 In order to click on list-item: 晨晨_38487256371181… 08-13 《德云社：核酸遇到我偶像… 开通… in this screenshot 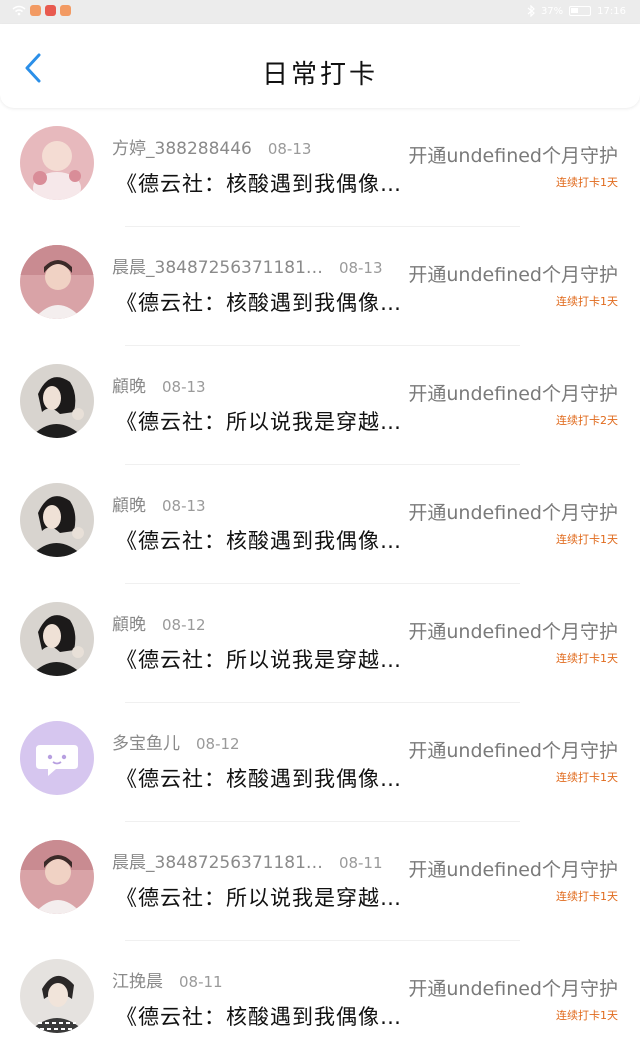, I will do `click(320, 286)`.